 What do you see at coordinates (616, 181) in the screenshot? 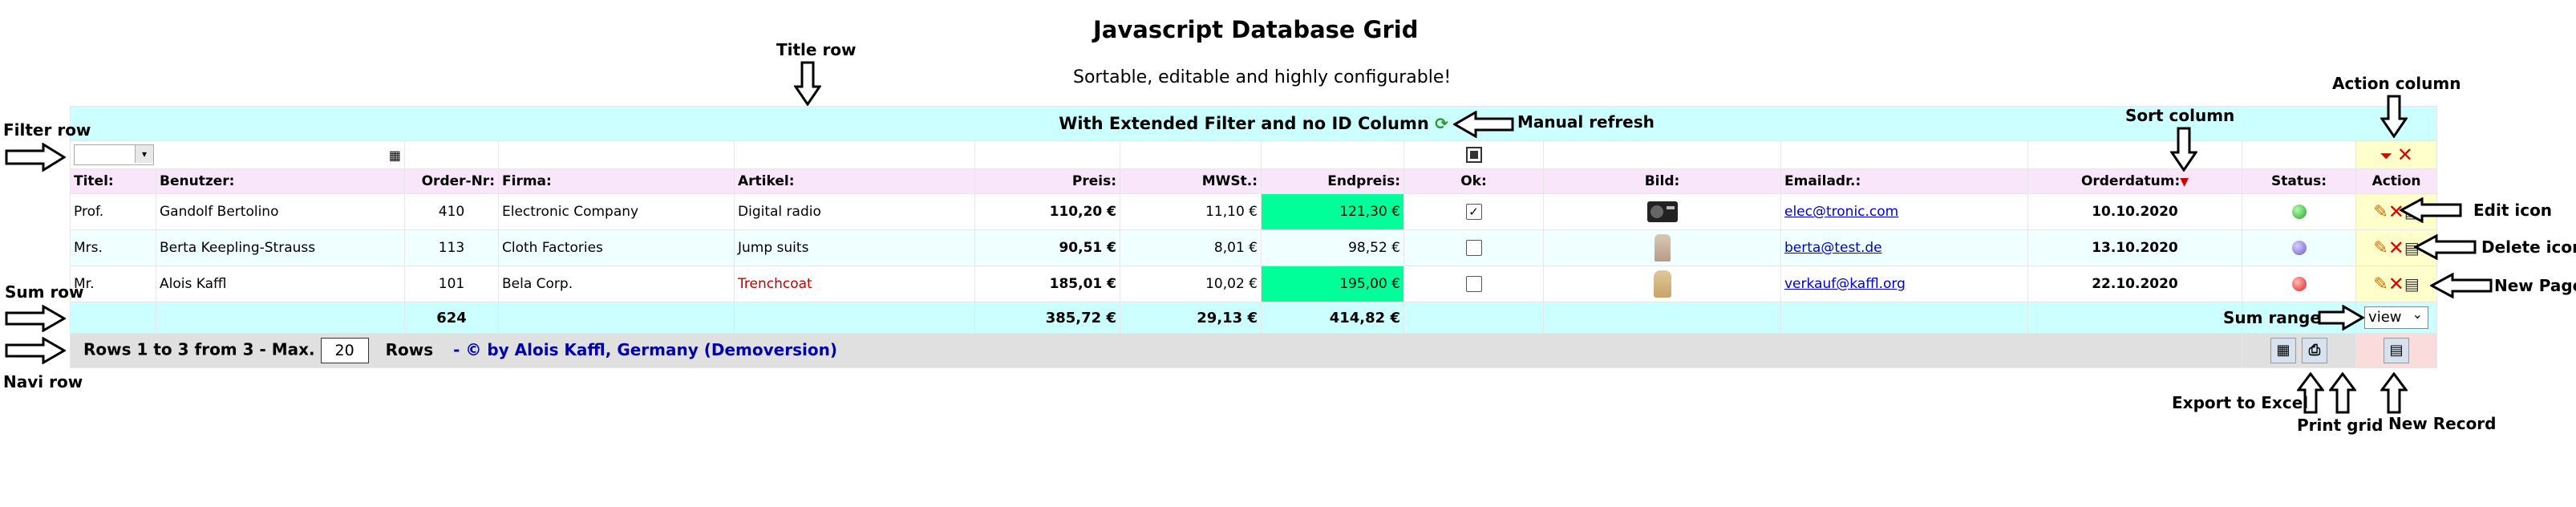
I see `col-header-firma: Firma:` at bounding box center [616, 181].